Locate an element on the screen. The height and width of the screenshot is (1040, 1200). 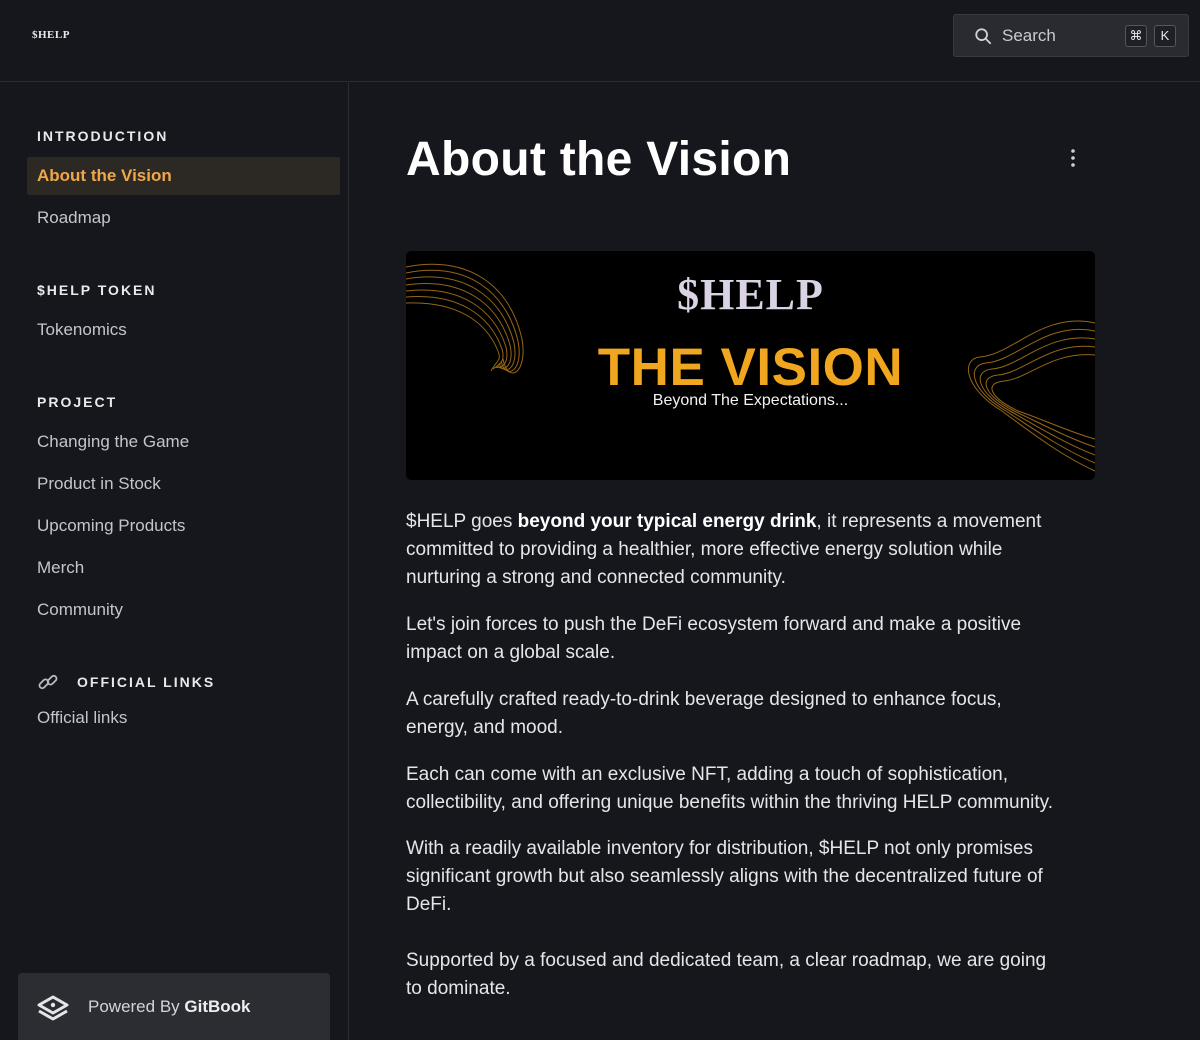
section-title-help-token: $HELP TOKEN is located at coordinates (97, 290).